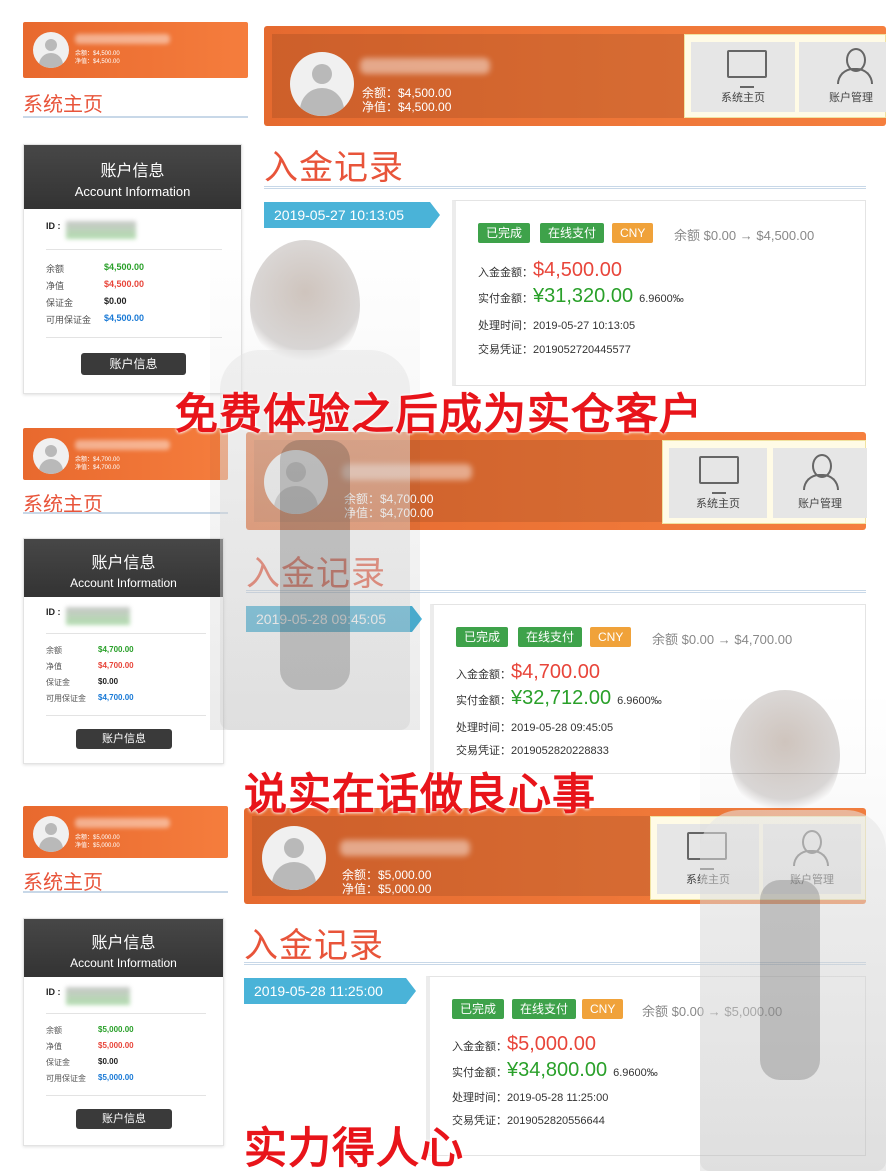 This screenshot has height=1171, width=886. What do you see at coordinates (330, 991) in the screenshot?
I see `date-tag: 2019-05-28 11:25:00` at bounding box center [330, 991].